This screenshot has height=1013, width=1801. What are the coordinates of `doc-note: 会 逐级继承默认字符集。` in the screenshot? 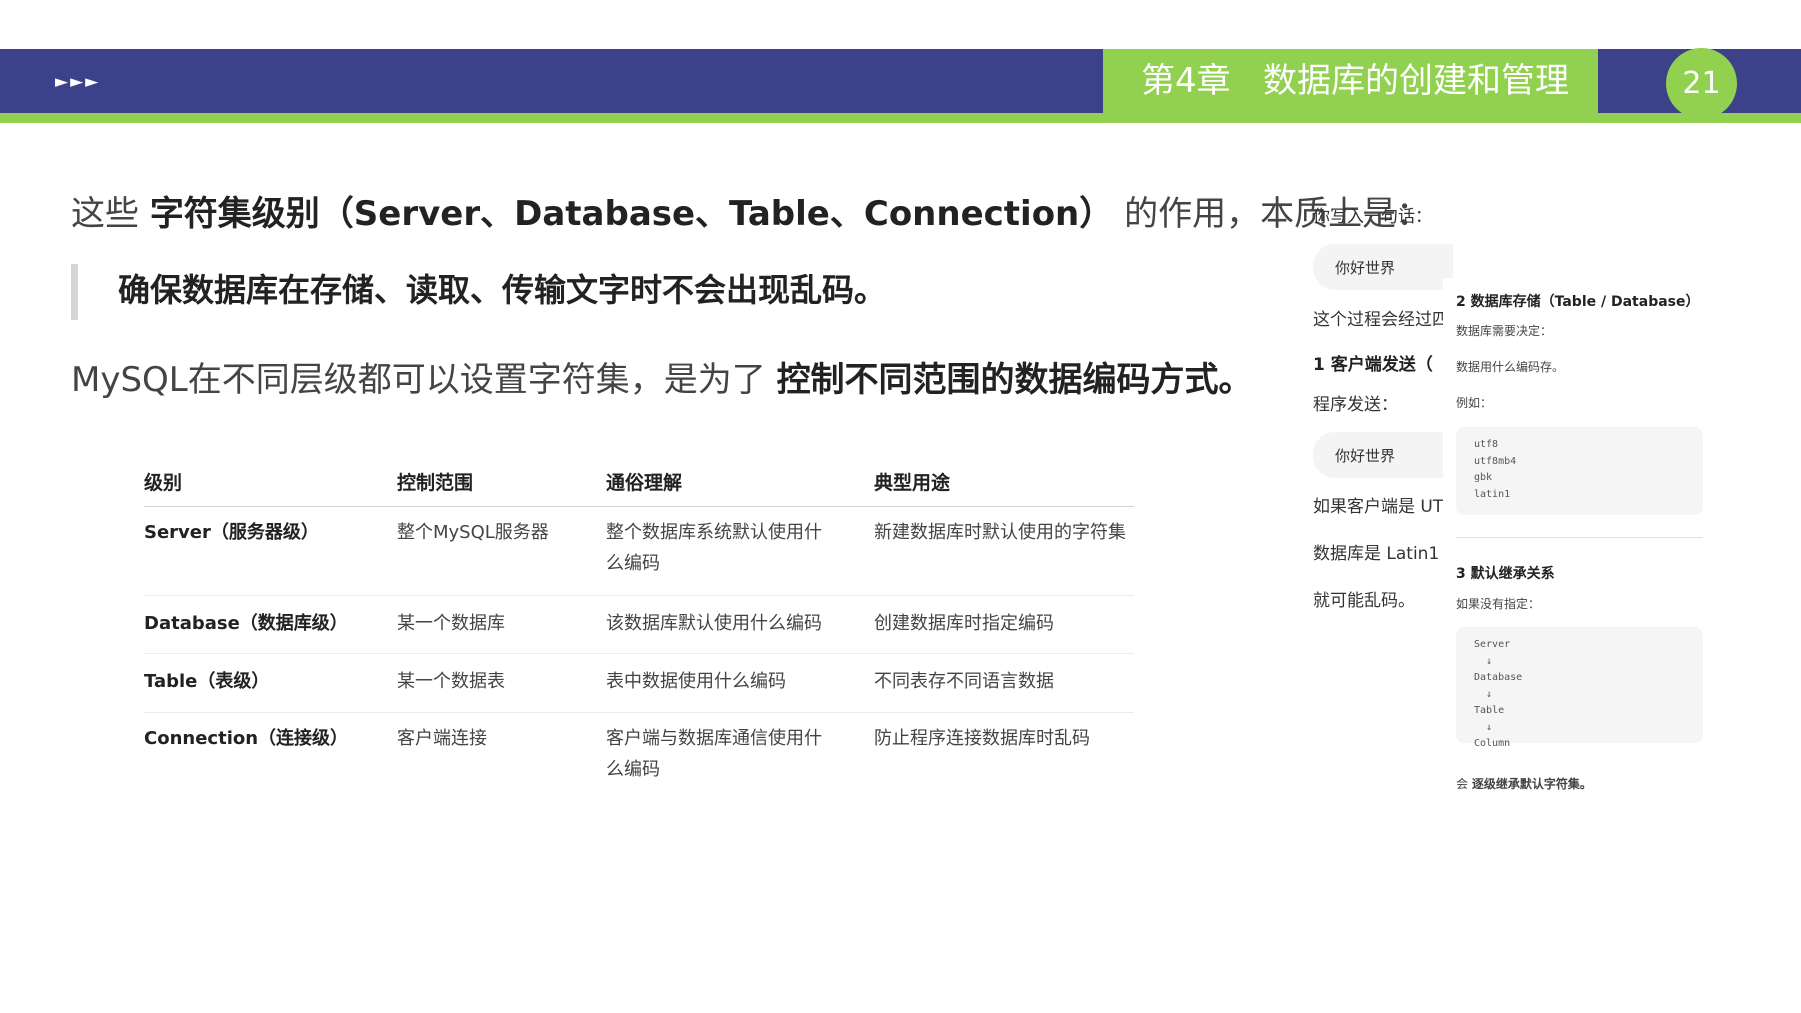 It's located at (1524, 783).